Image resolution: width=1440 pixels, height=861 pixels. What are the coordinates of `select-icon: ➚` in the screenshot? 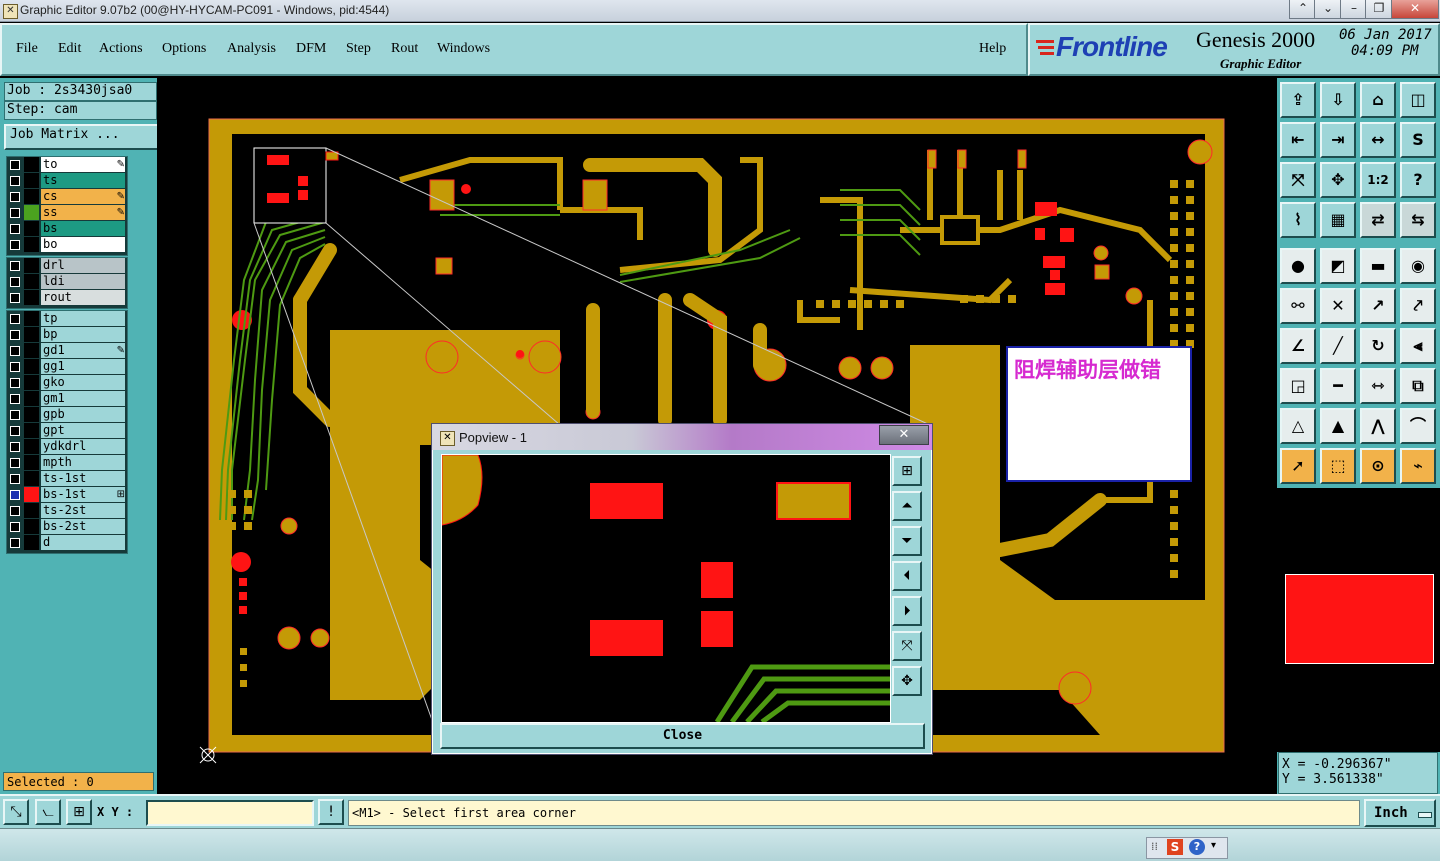 It's located at (1298, 466).